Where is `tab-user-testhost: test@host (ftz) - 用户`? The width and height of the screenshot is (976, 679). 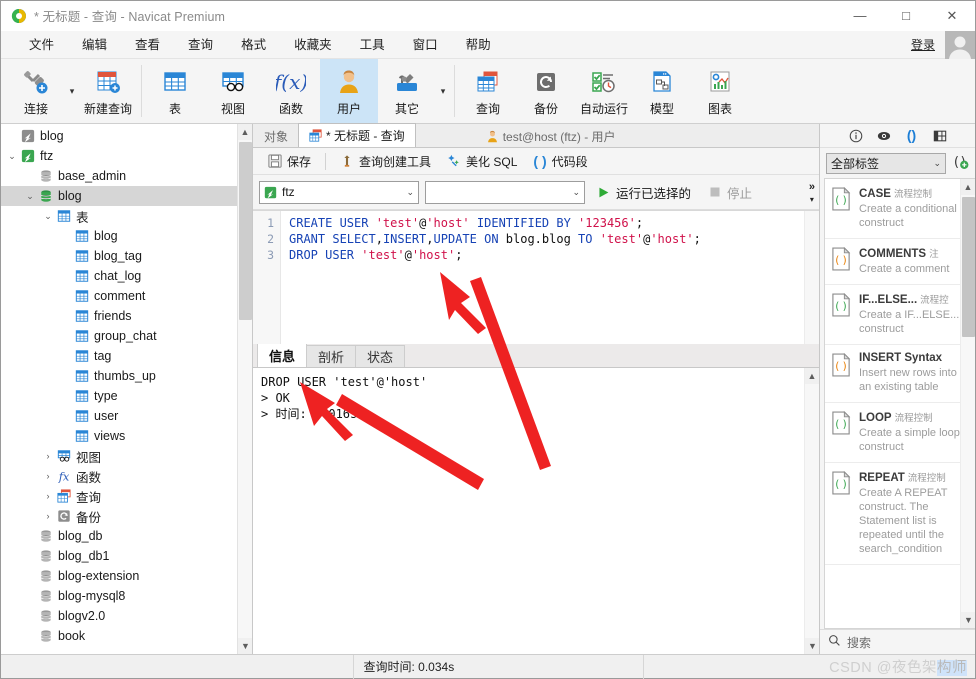 tab-user-testhost: test@host (ftz) - 用户 is located at coordinates (550, 135).